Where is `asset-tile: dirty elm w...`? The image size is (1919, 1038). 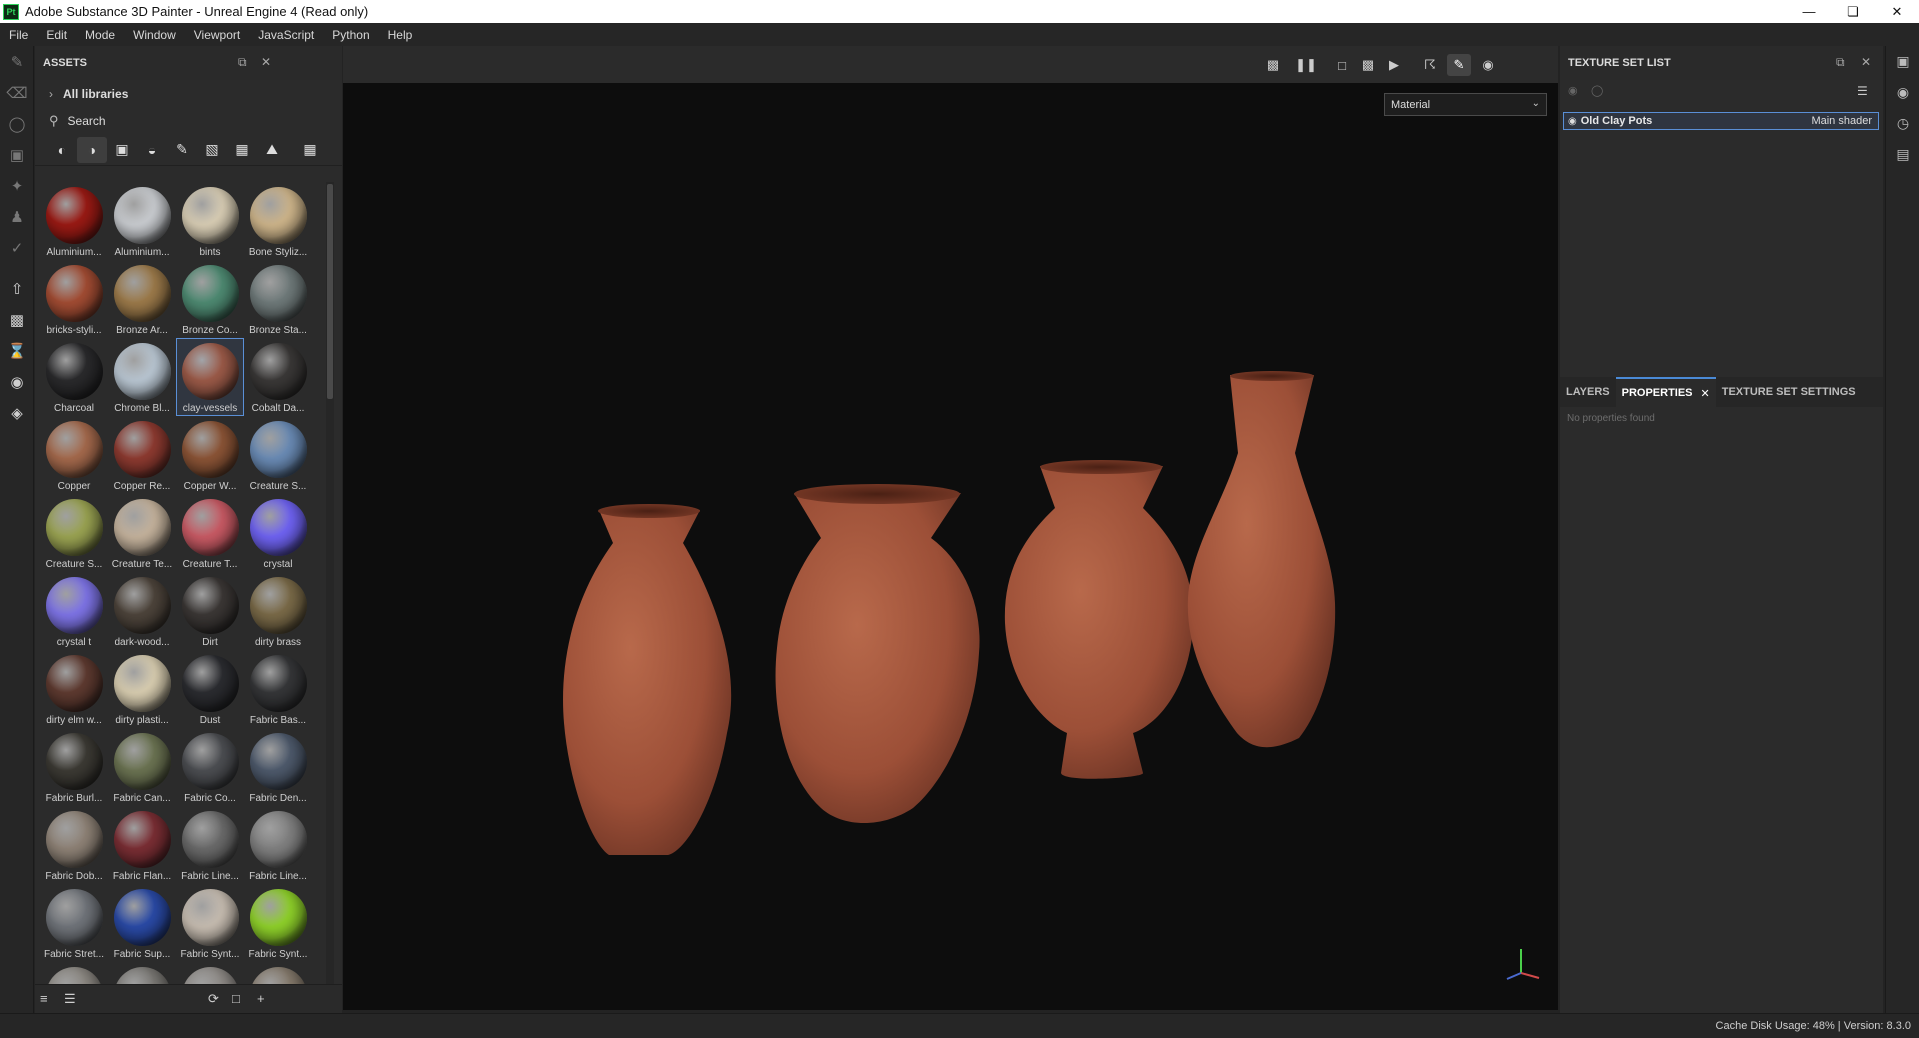 asset-tile: dirty elm w... is located at coordinates (74, 689).